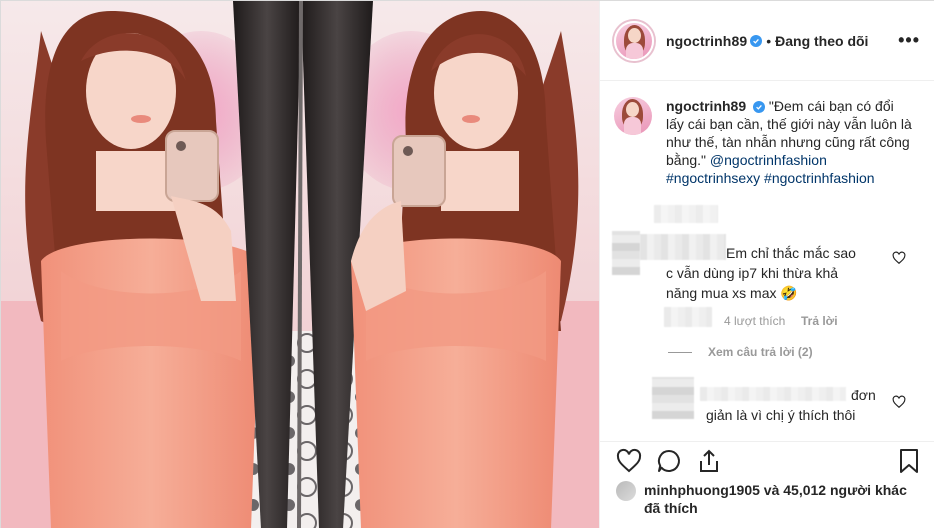 The height and width of the screenshot is (528, 934). What do you see at coordinates (899, 258) in the screenshot?
I see `comment-like-heart-icon` at bounding box center [899, 258].